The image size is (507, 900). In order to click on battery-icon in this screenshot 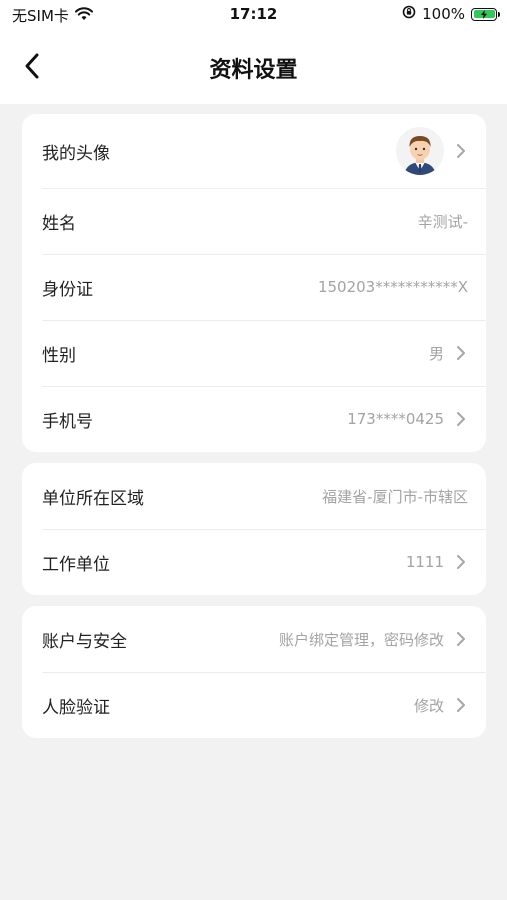, I will do `click(485, 14)`.